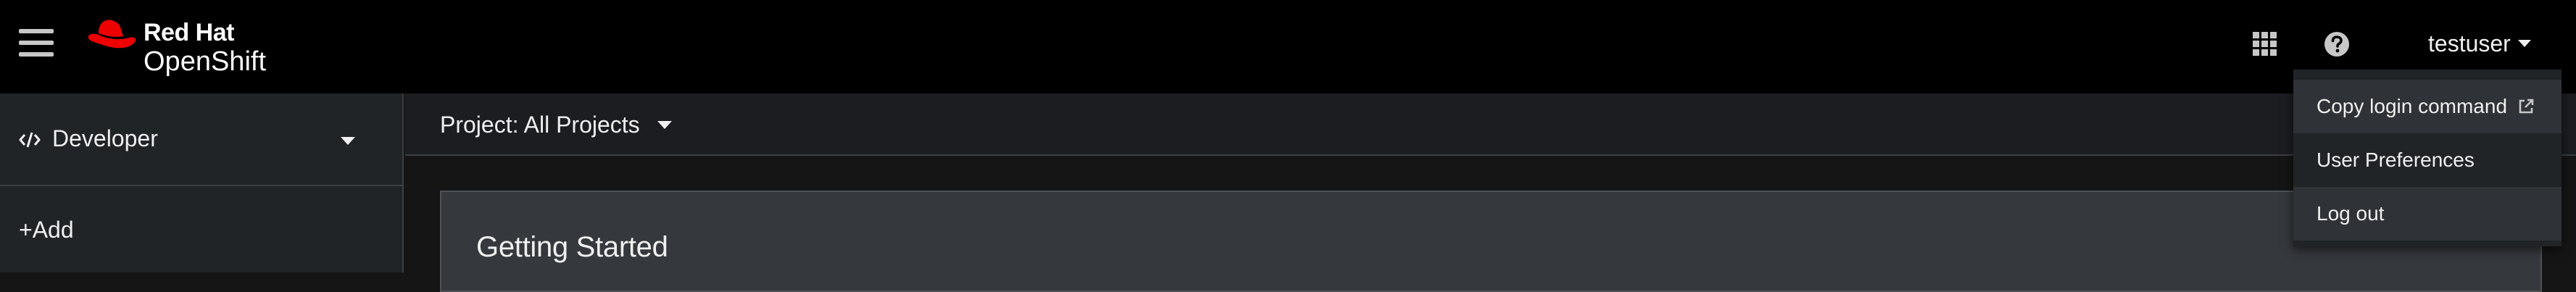 Image resolution: width=2576 pixels, height=292 pixels. Describe the element at coordinates (112, 34) in the screenshot. I see `red-hat-logo-icon` at that location.